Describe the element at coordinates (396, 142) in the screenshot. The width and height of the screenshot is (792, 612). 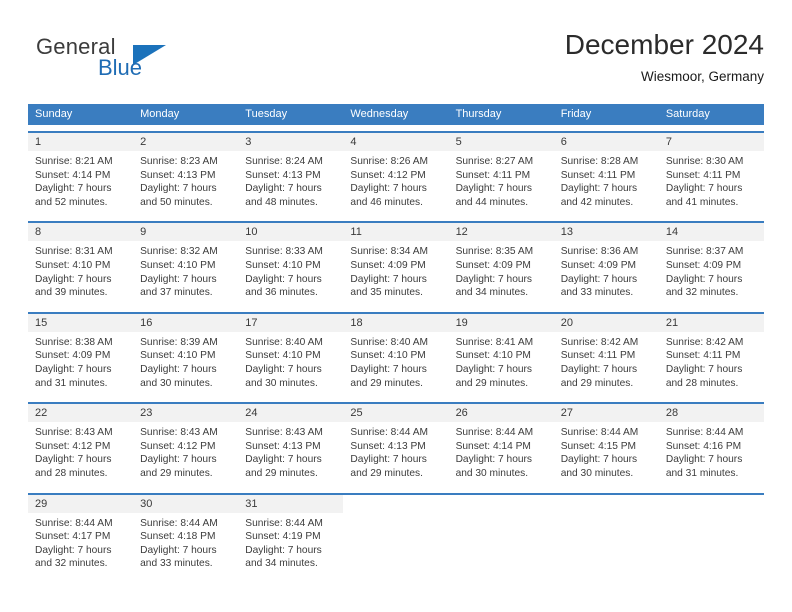
I see `day-number: 4` at that location.